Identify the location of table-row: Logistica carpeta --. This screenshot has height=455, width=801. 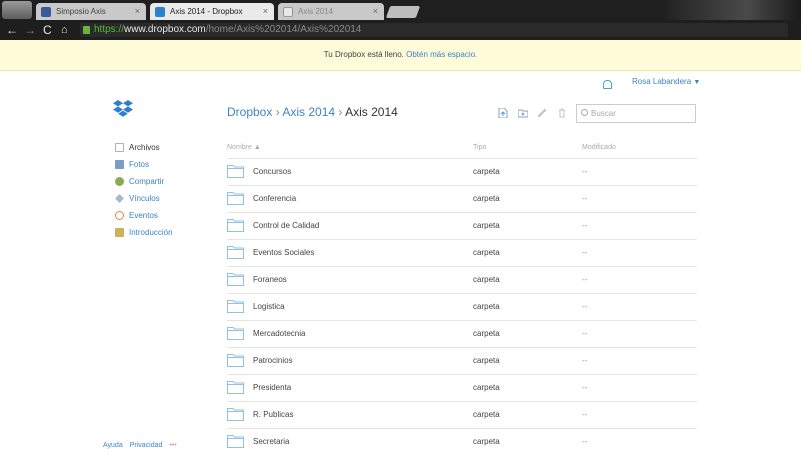
(462, 306).